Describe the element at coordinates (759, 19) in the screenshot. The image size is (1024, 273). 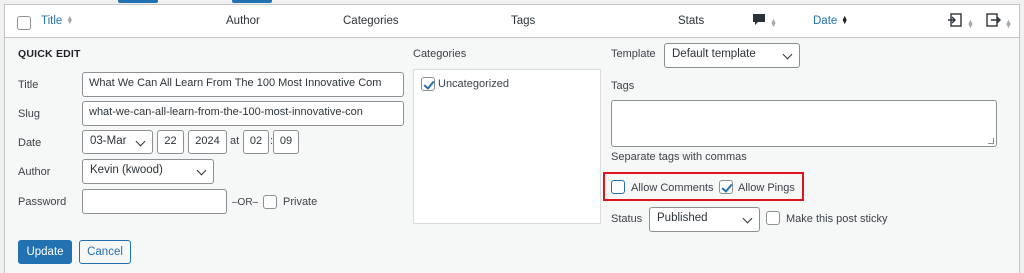
I see `comment-bubble-icon` at that location.